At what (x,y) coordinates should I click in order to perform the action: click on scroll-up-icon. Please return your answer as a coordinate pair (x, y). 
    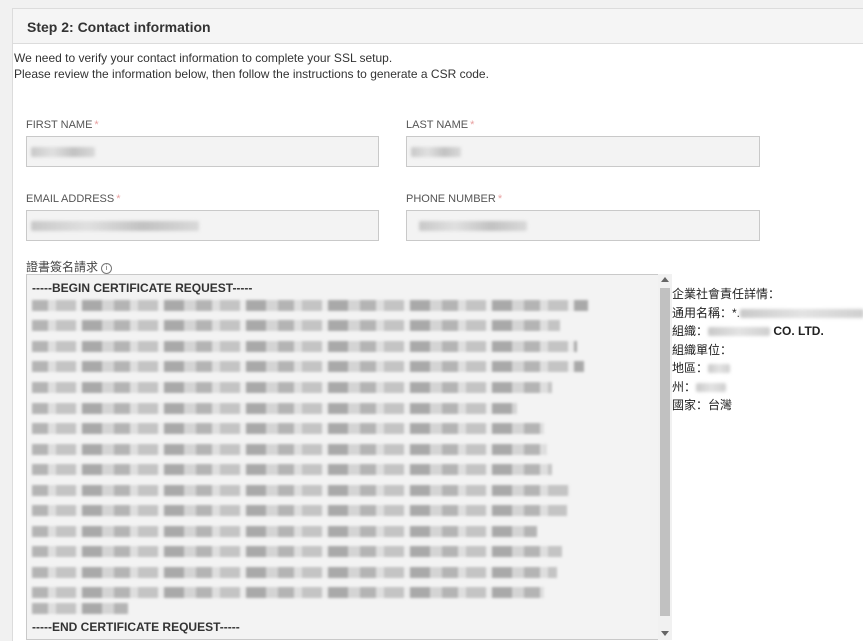
    Looking at the image, I should click on (665, 279).